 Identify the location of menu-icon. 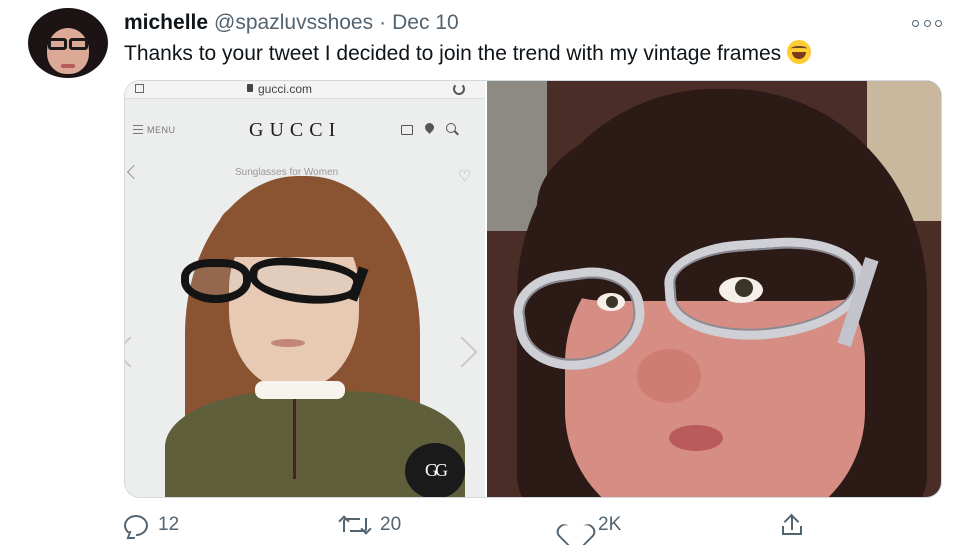
(138, 129).